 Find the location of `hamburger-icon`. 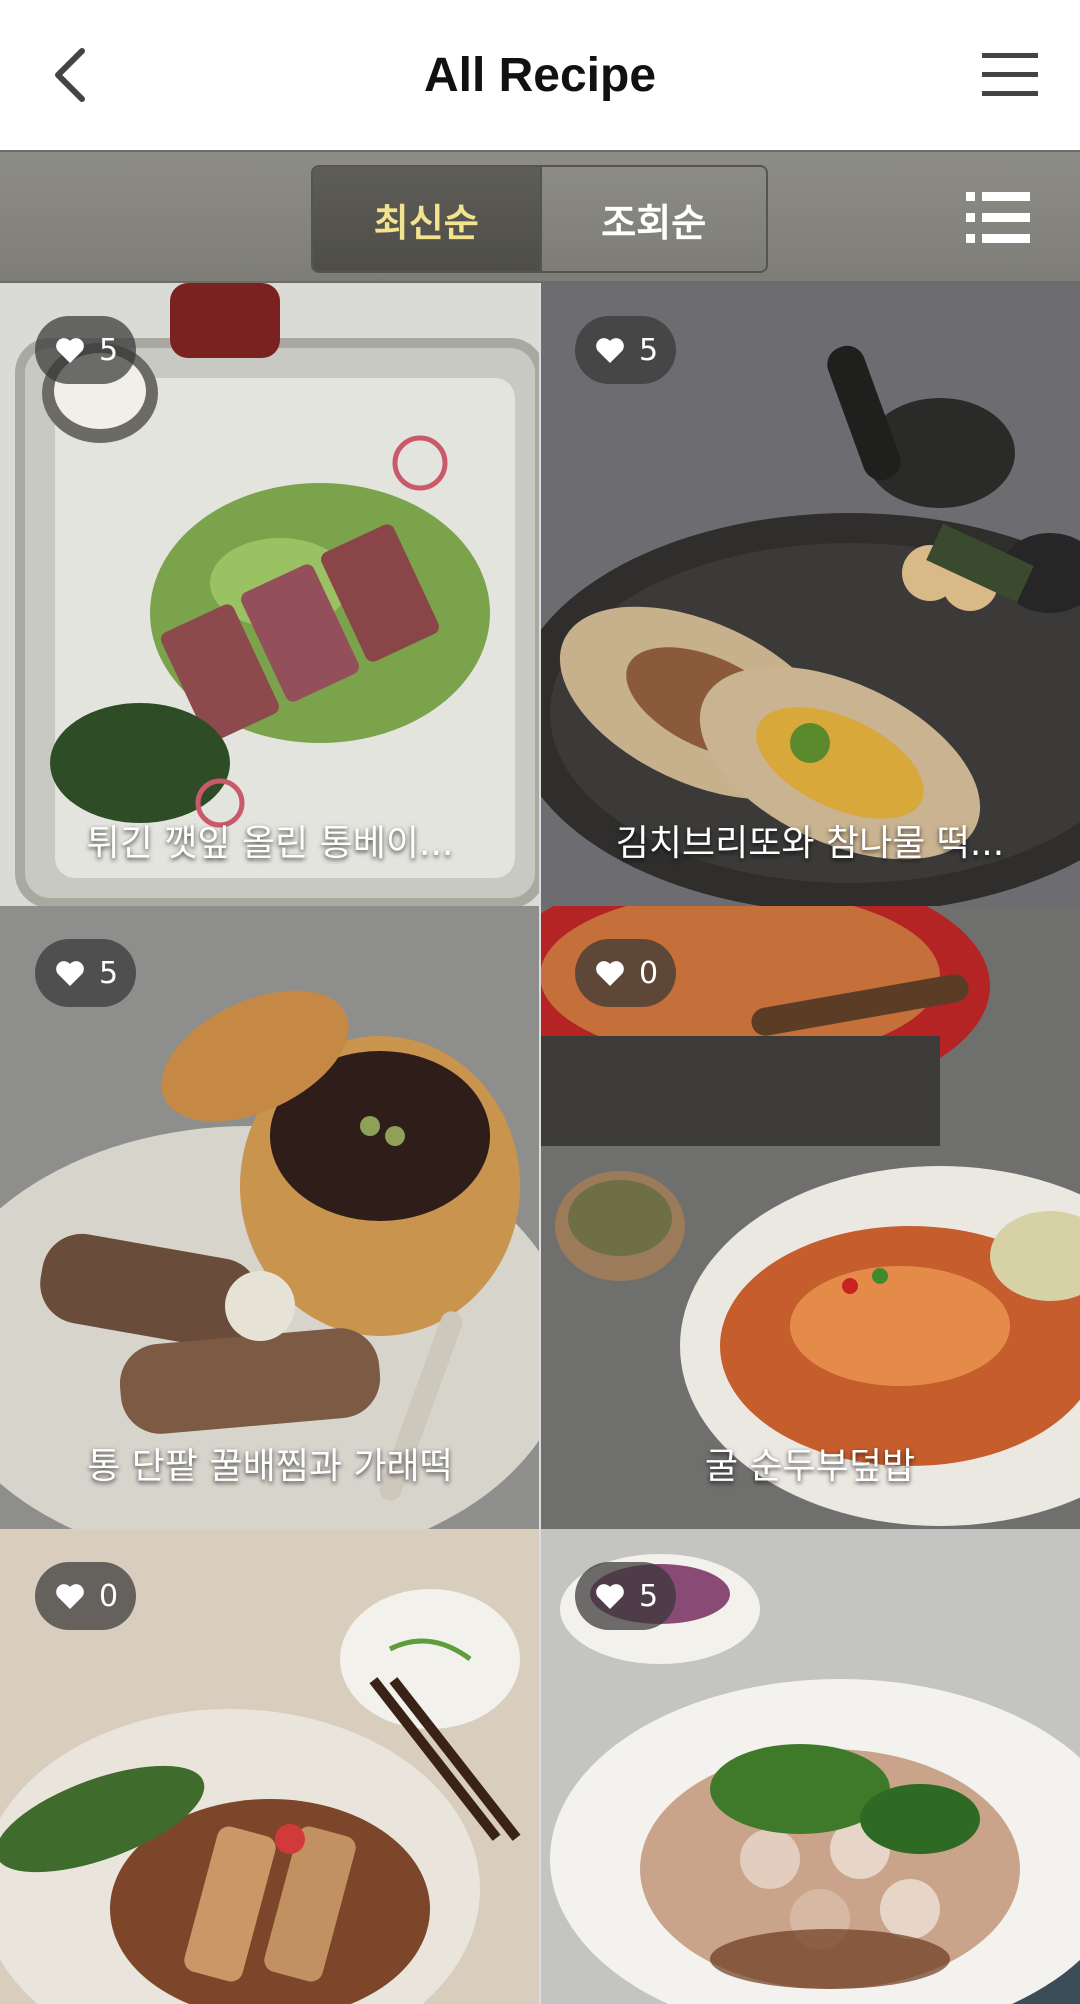

hamburger-icon is located at coordinates (1010, 74).